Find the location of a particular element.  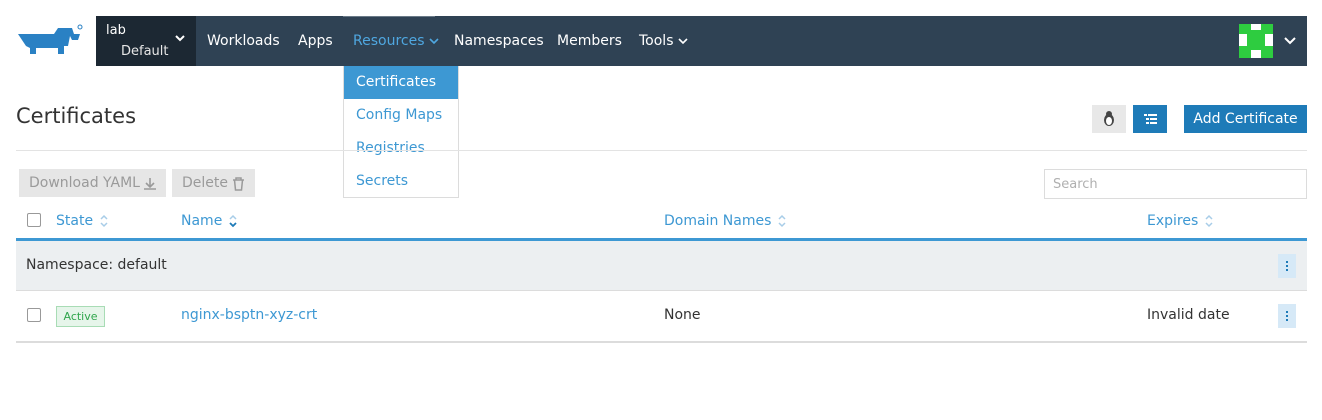

menu-item-config-maps: Config Maps is located at coordinates (401, 115).